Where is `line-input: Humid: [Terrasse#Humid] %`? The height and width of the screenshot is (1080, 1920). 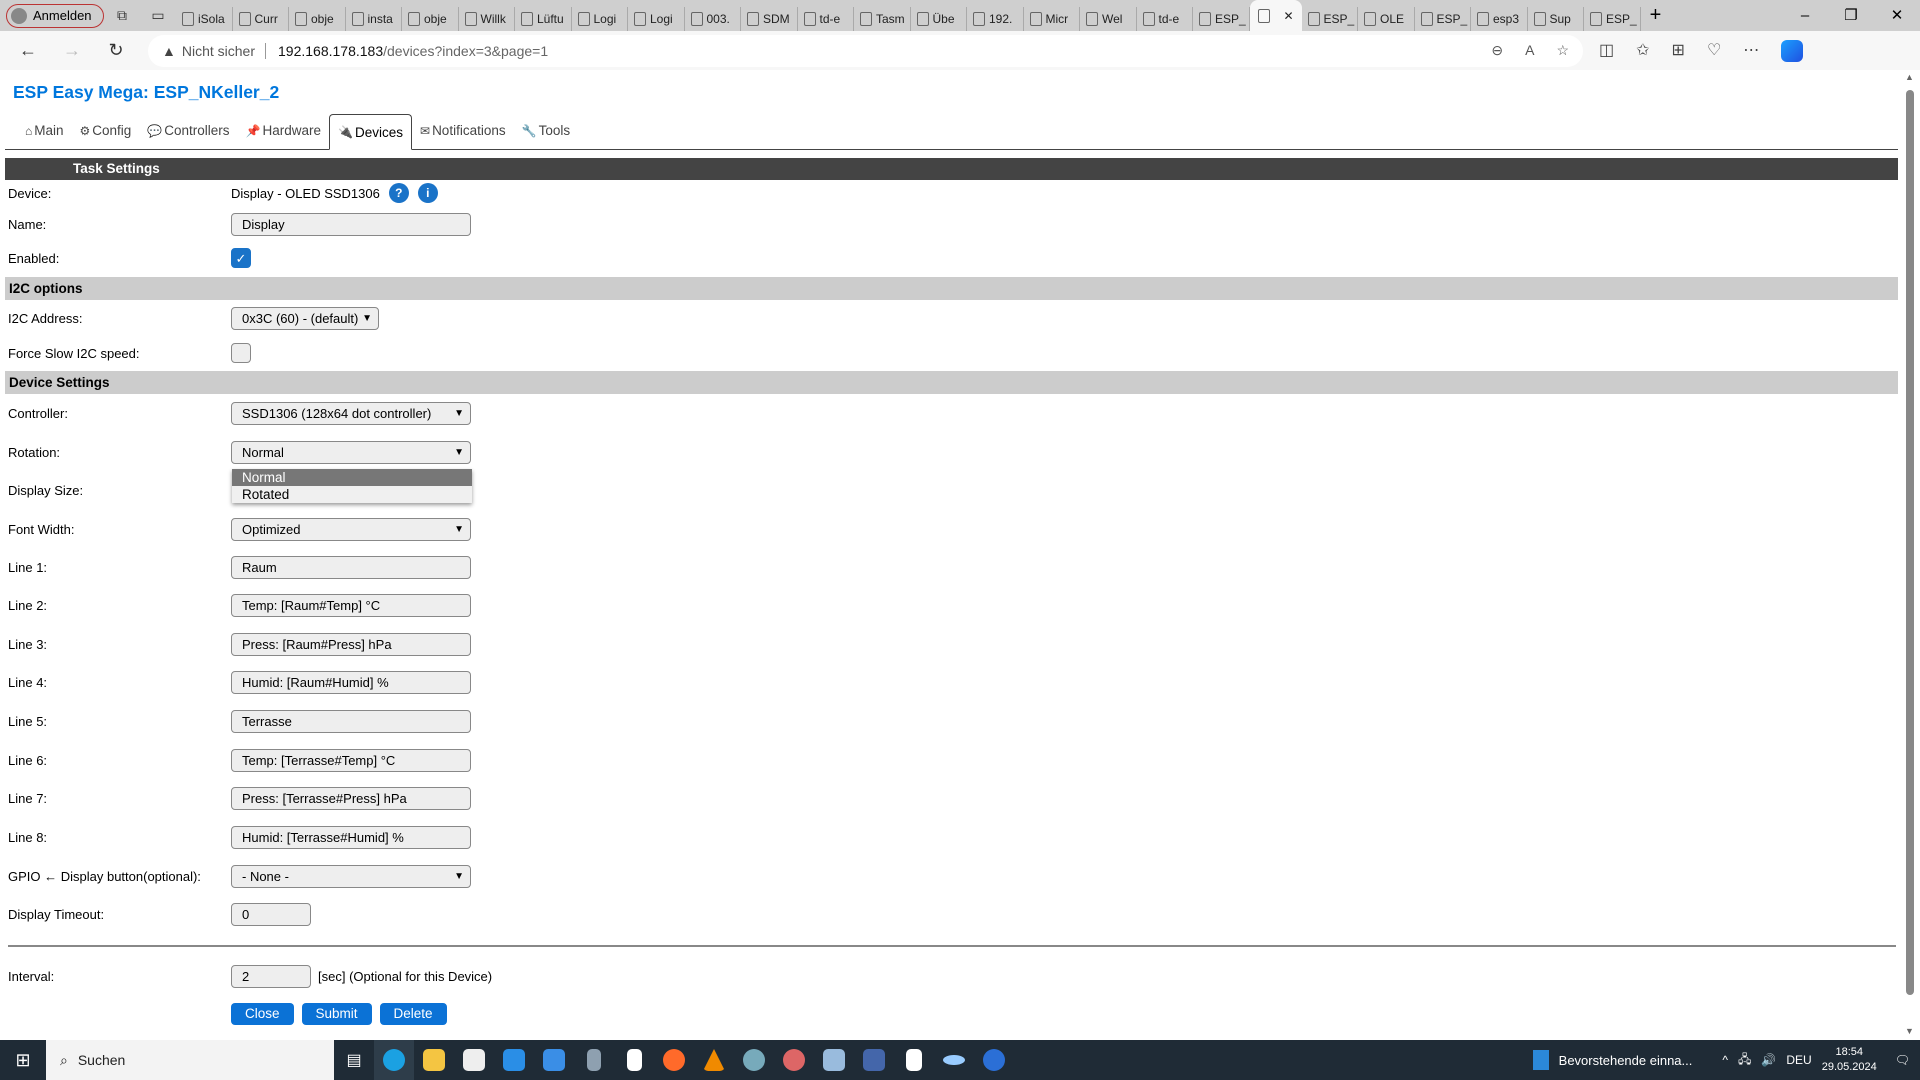
line-input: Humid: [Terrasse#Humid] % is located at coordinates (351, 837).